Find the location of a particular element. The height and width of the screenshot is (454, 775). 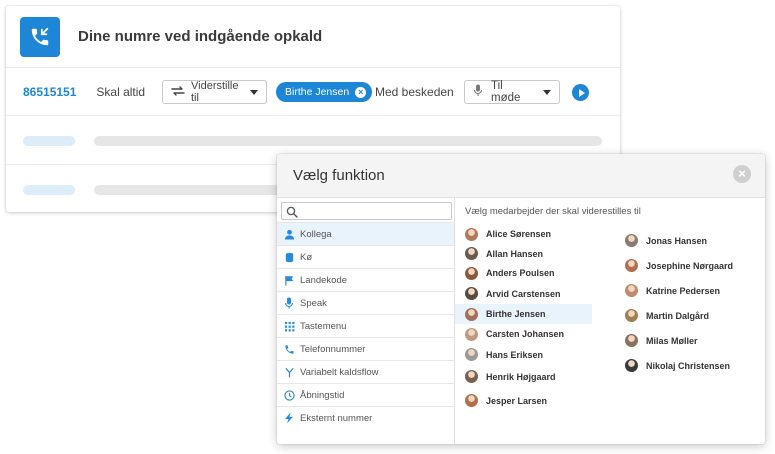

card-title: Dine numre ved indgående opkald is located at coordinates (200, 36).